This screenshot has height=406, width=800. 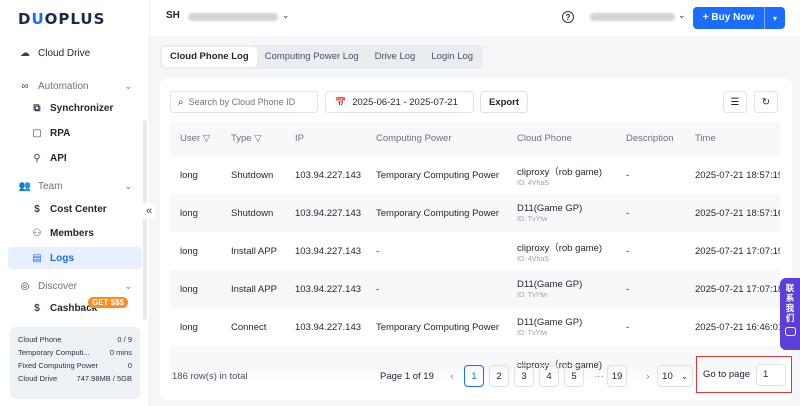 I want to click on cell-type-value: Connect, so click(x=249, y=327).